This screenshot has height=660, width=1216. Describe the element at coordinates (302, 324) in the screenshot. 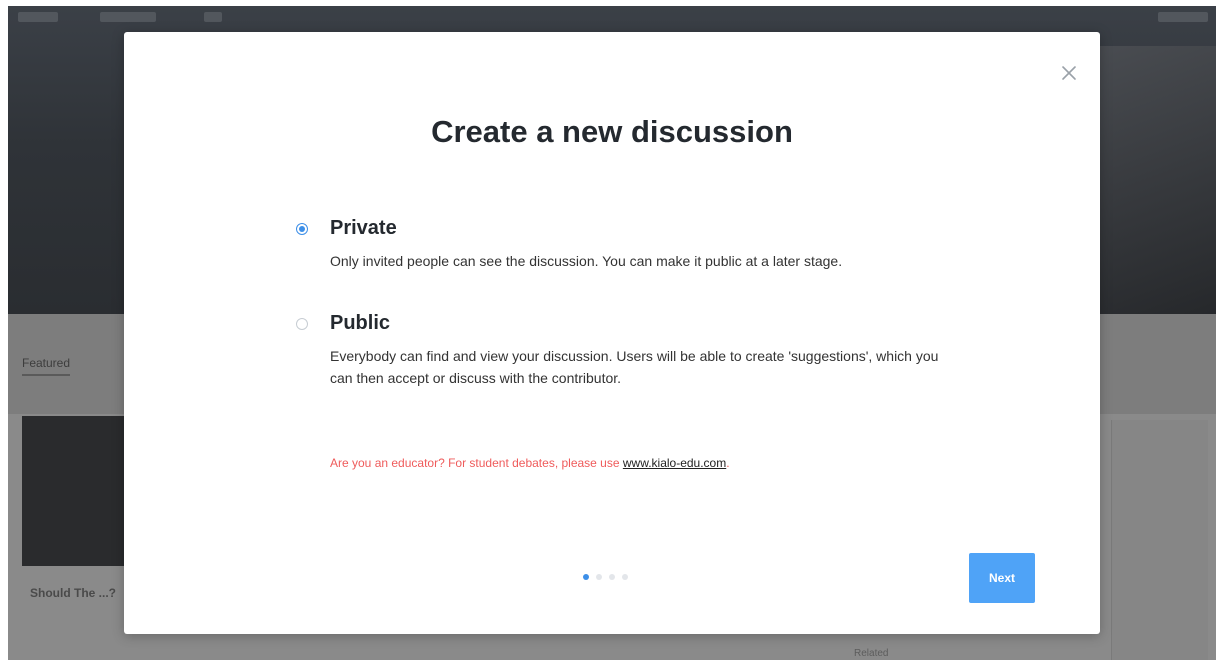

I see `public-radio` at that location.